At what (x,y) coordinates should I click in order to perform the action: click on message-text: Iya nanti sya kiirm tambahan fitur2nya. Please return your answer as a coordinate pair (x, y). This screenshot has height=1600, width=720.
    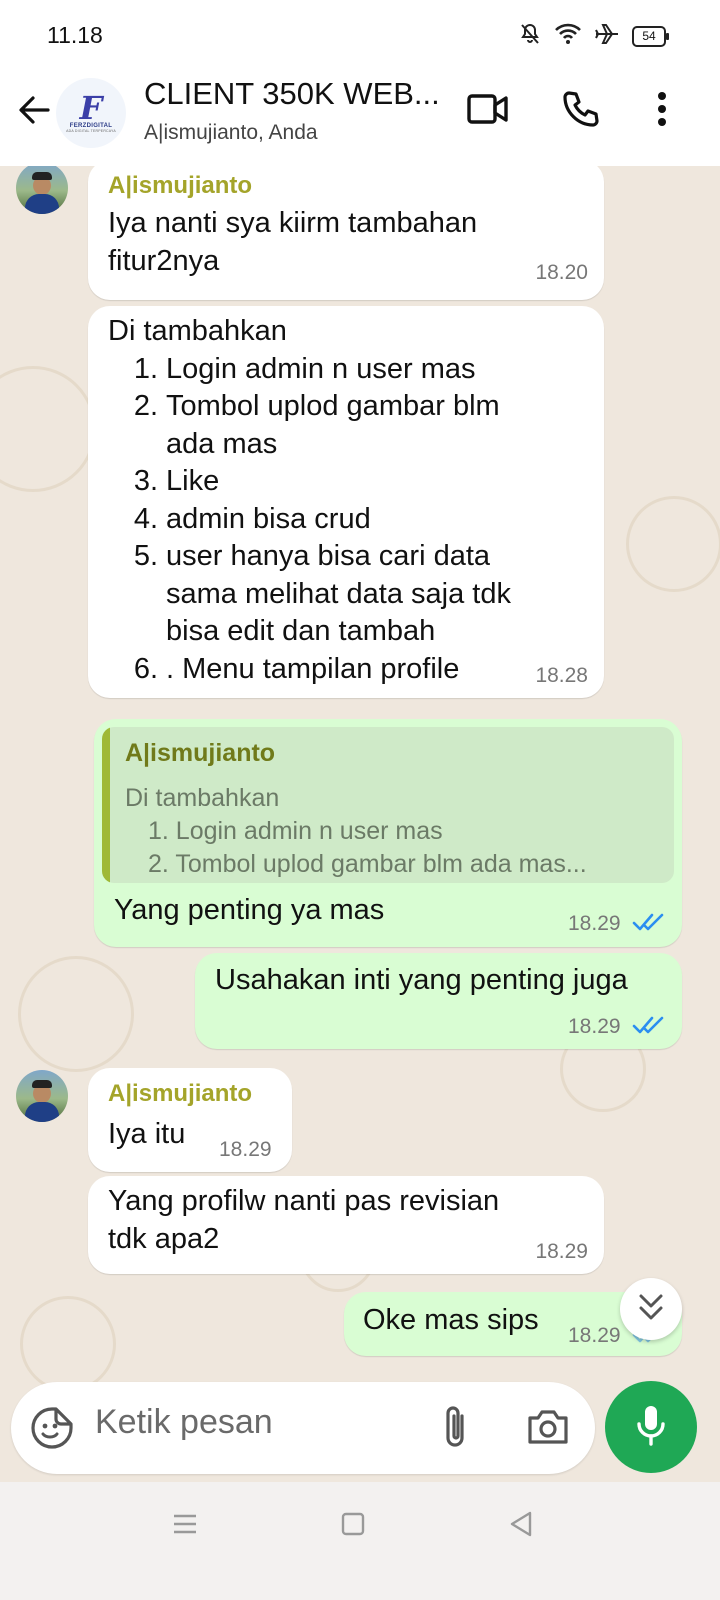
    Looking at the image, I should click on (292, 242).